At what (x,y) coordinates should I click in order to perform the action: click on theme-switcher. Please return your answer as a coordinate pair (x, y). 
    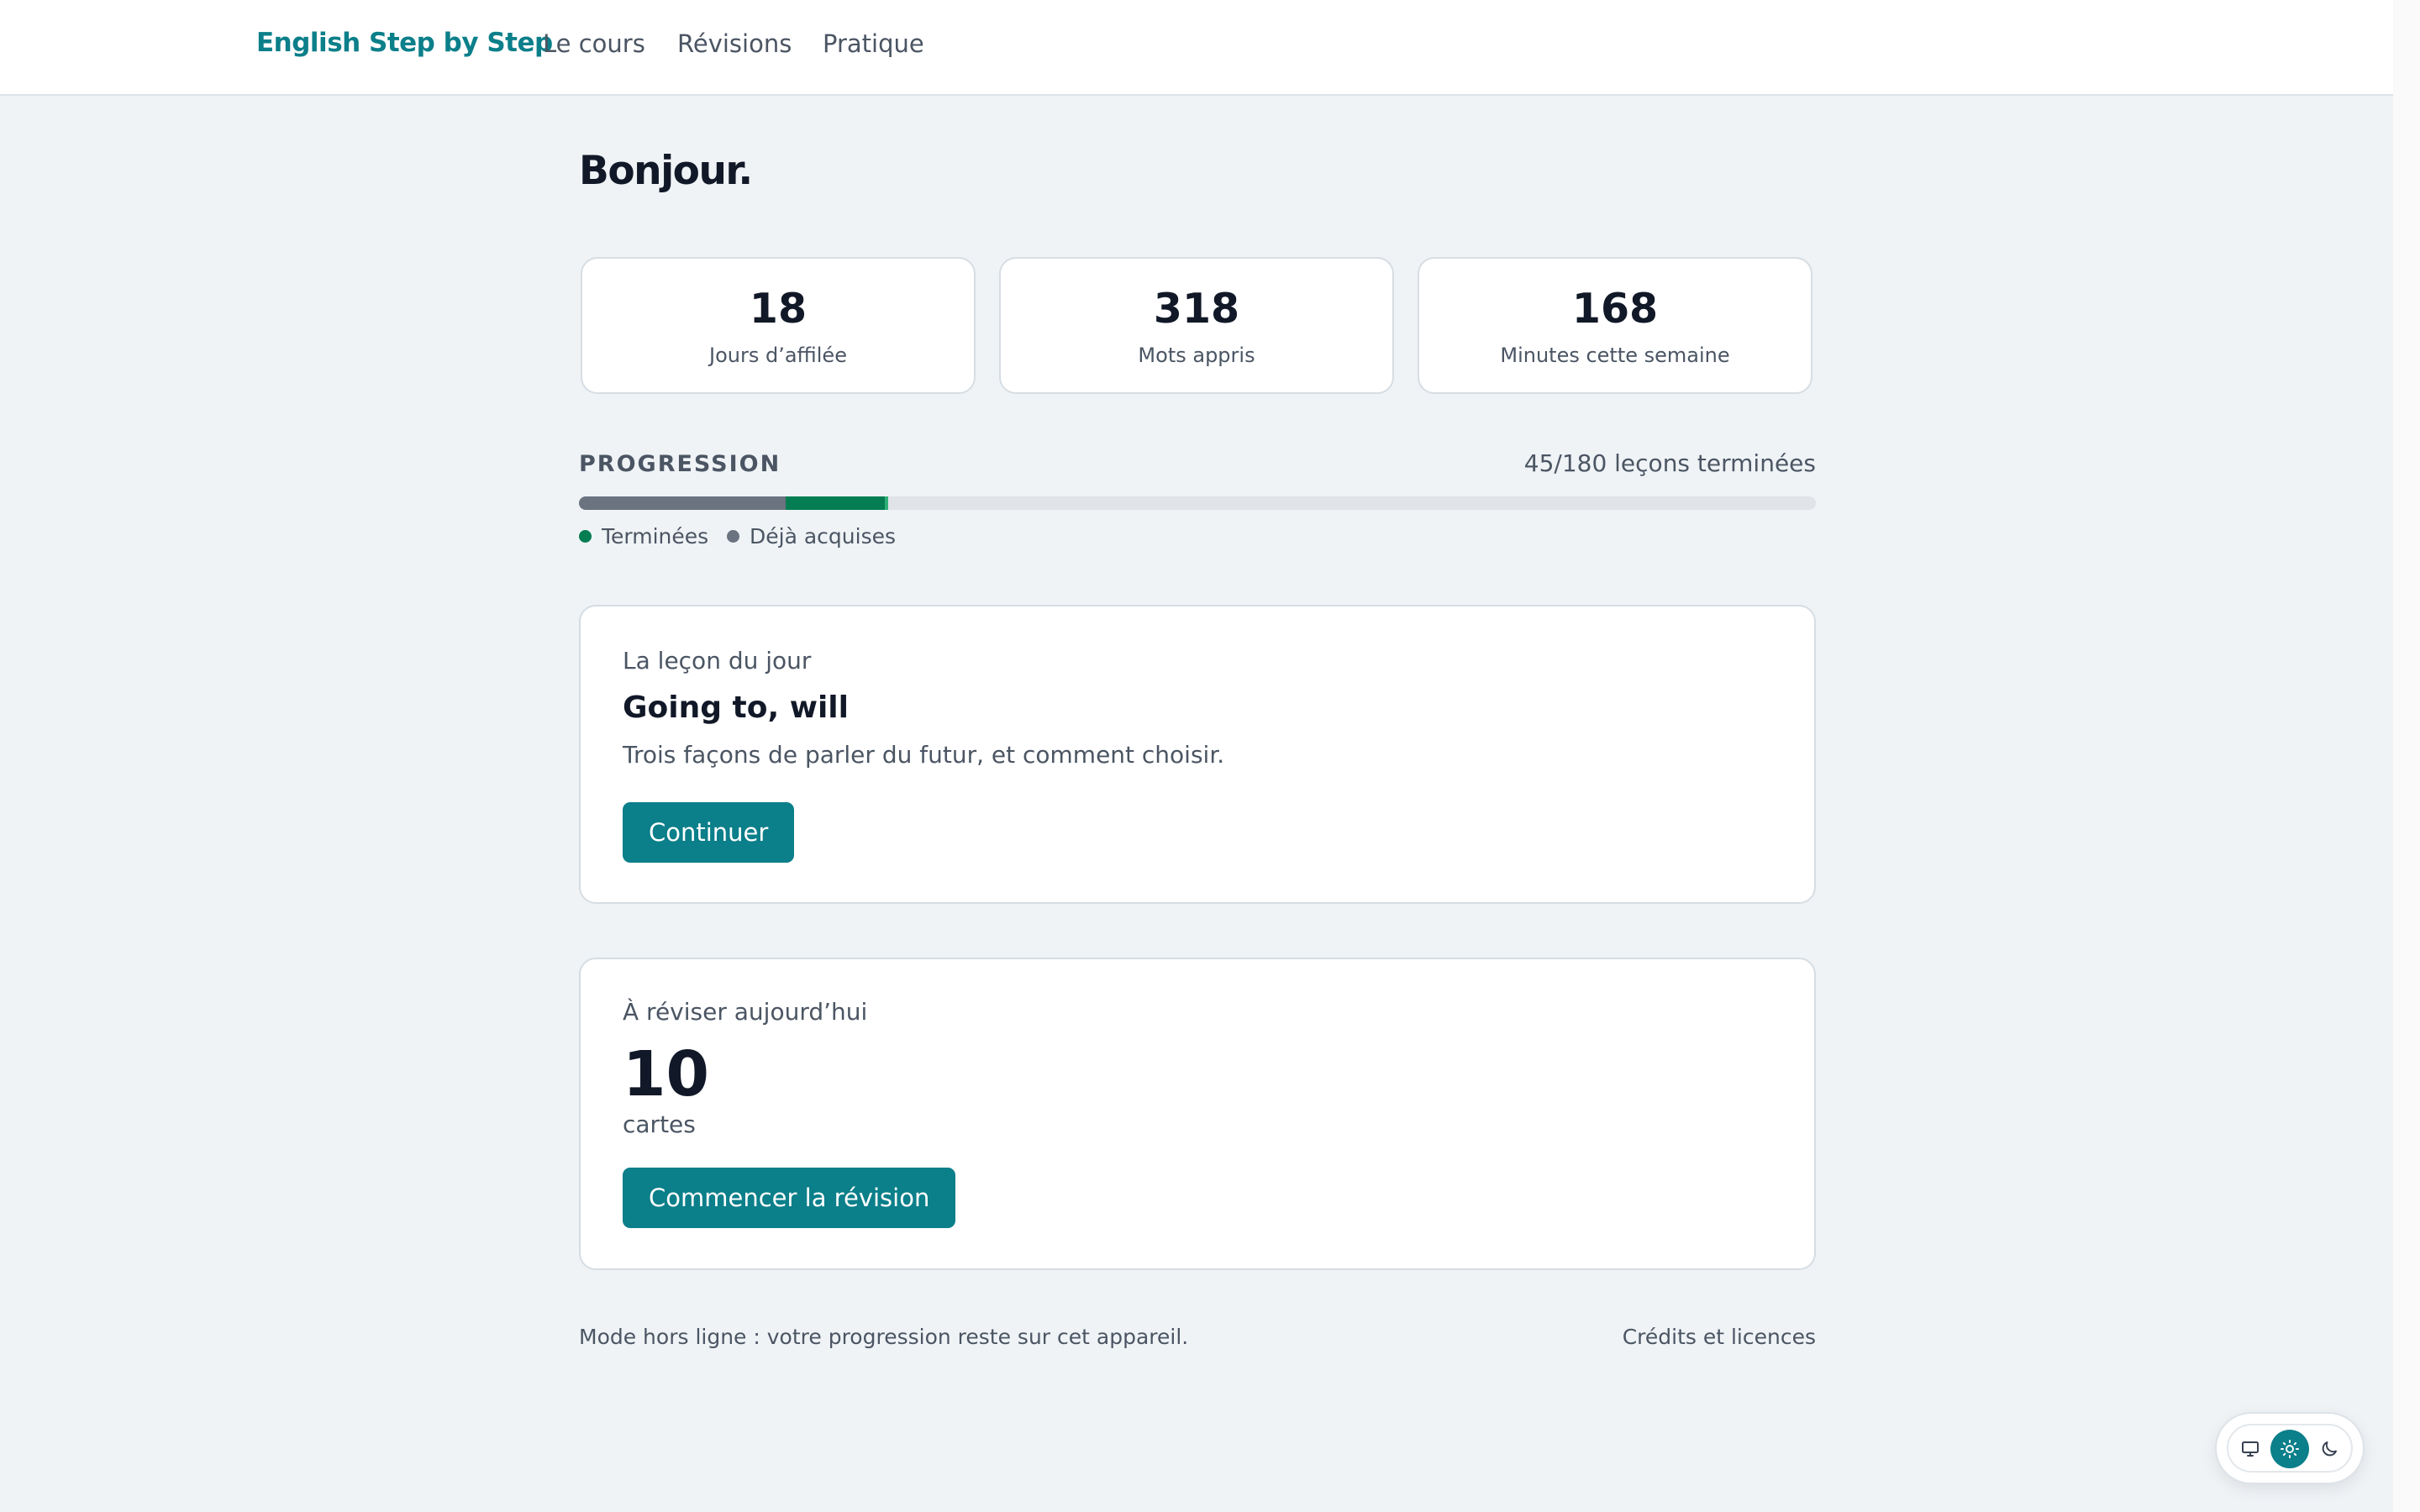
    Looking at the image, I should click on (2290, 1448).